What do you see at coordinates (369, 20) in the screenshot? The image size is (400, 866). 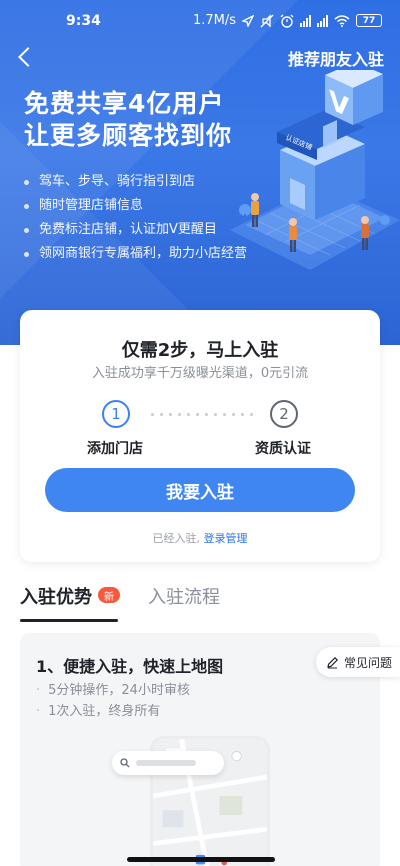 I see `battery-icon: 77` at bounding box center [369, 20].